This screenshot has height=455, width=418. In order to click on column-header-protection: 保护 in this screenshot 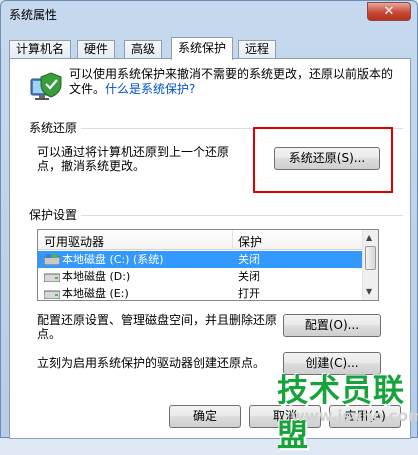, I will do `click(250, 241)`.